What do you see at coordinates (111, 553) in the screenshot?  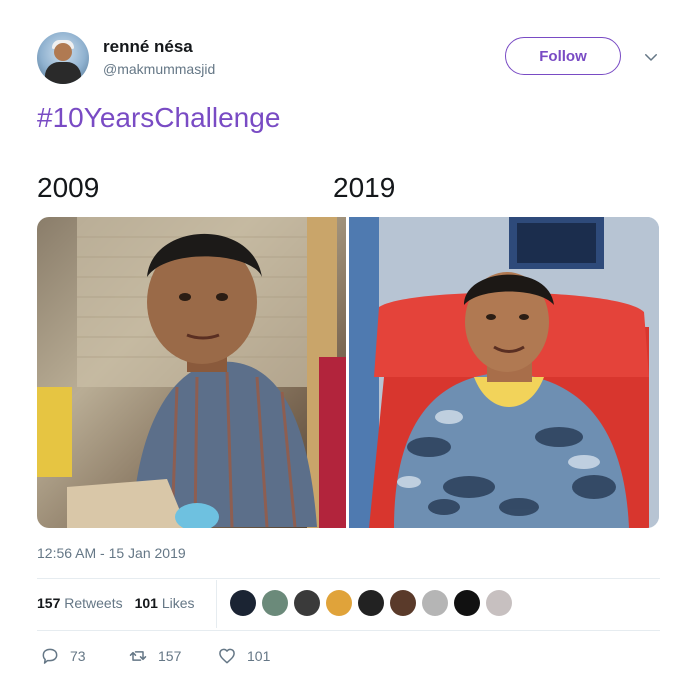 I see `tweet-timestamp: 12:56 AM - 15 Jan 2019` at bounding box center [111, 553].